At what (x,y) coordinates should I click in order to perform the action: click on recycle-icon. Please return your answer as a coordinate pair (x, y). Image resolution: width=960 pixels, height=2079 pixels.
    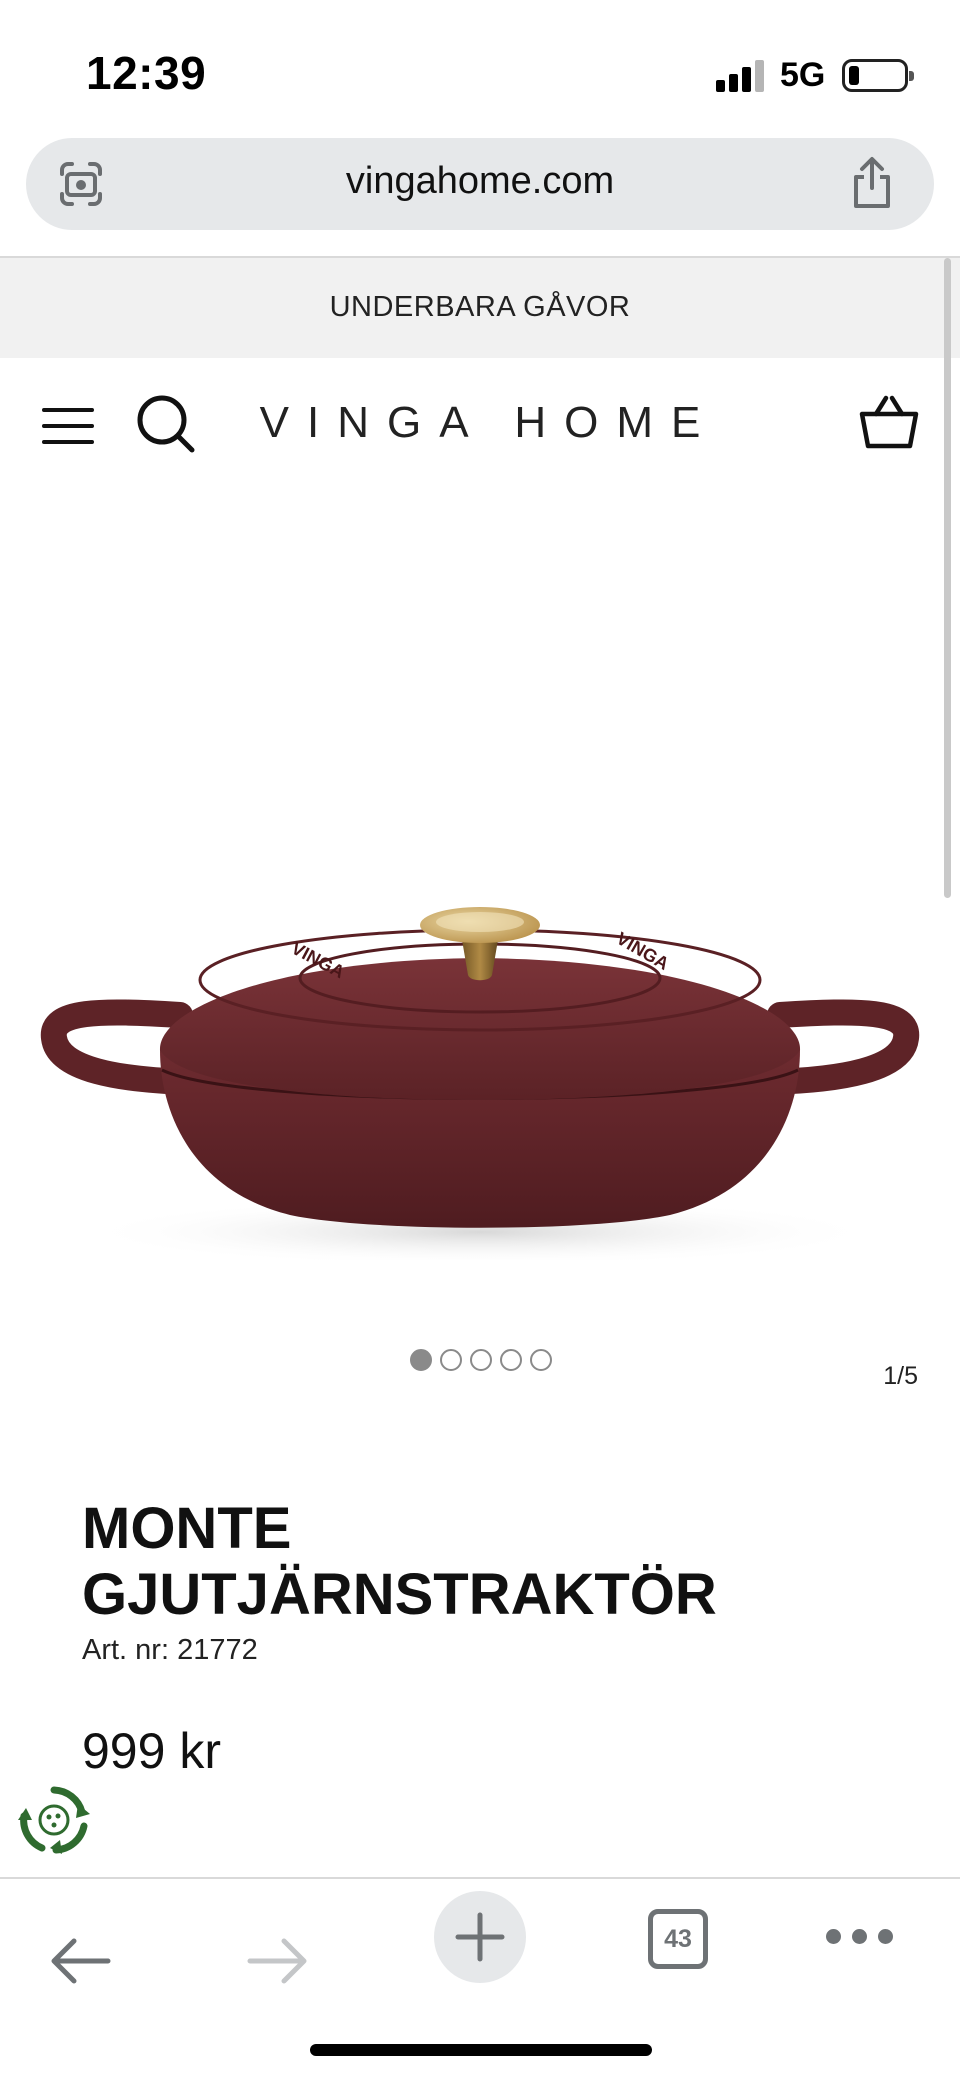
    Looking at the image, I should click on (54, 1820).